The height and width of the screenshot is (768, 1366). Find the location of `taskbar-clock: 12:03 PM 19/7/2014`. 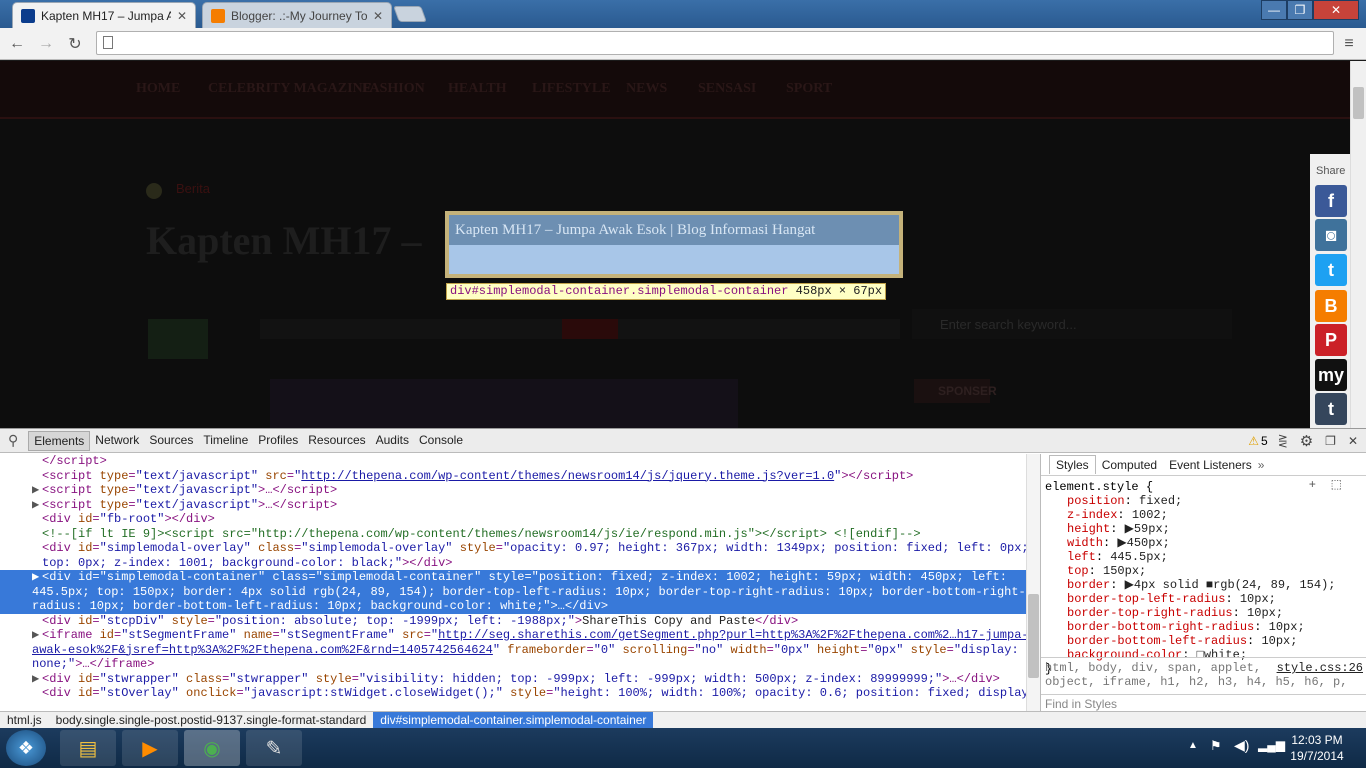

taskbar-clock: 12:03 PM 19/7/2014 is located at coordinates (1317, 748).